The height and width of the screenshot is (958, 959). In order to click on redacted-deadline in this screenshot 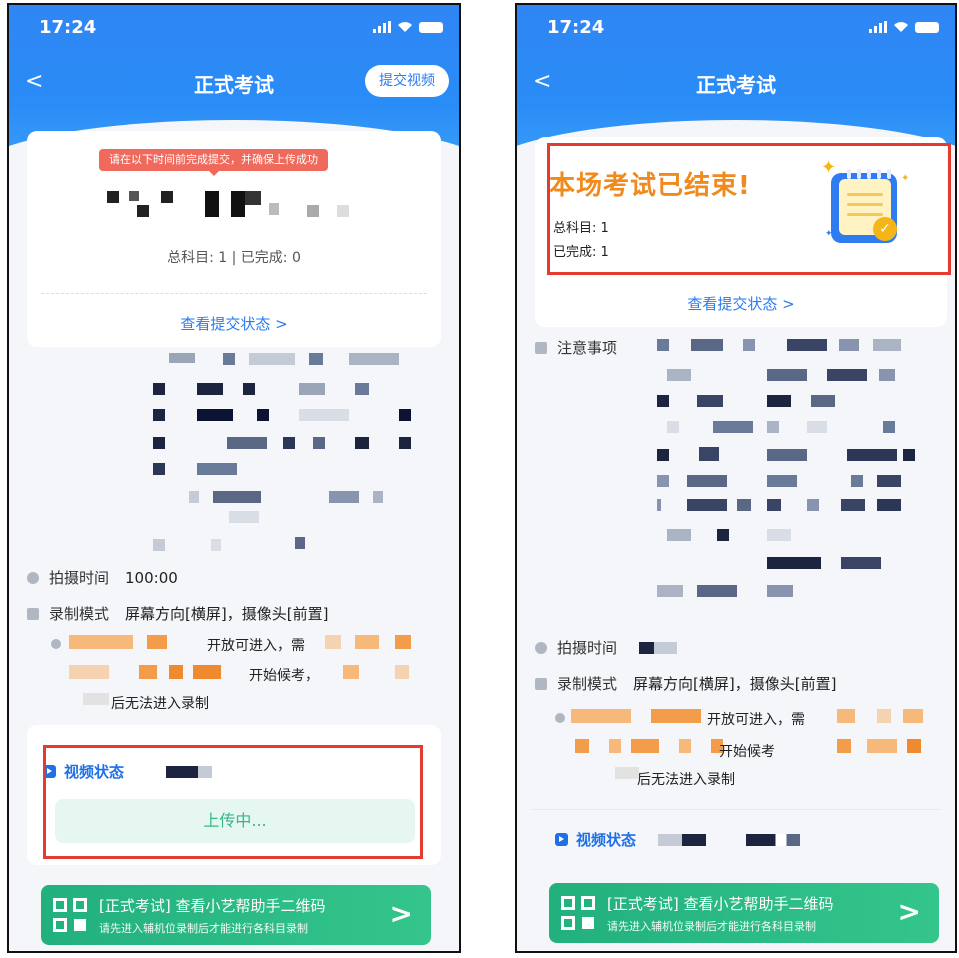, I will do `click(237, 206)`.